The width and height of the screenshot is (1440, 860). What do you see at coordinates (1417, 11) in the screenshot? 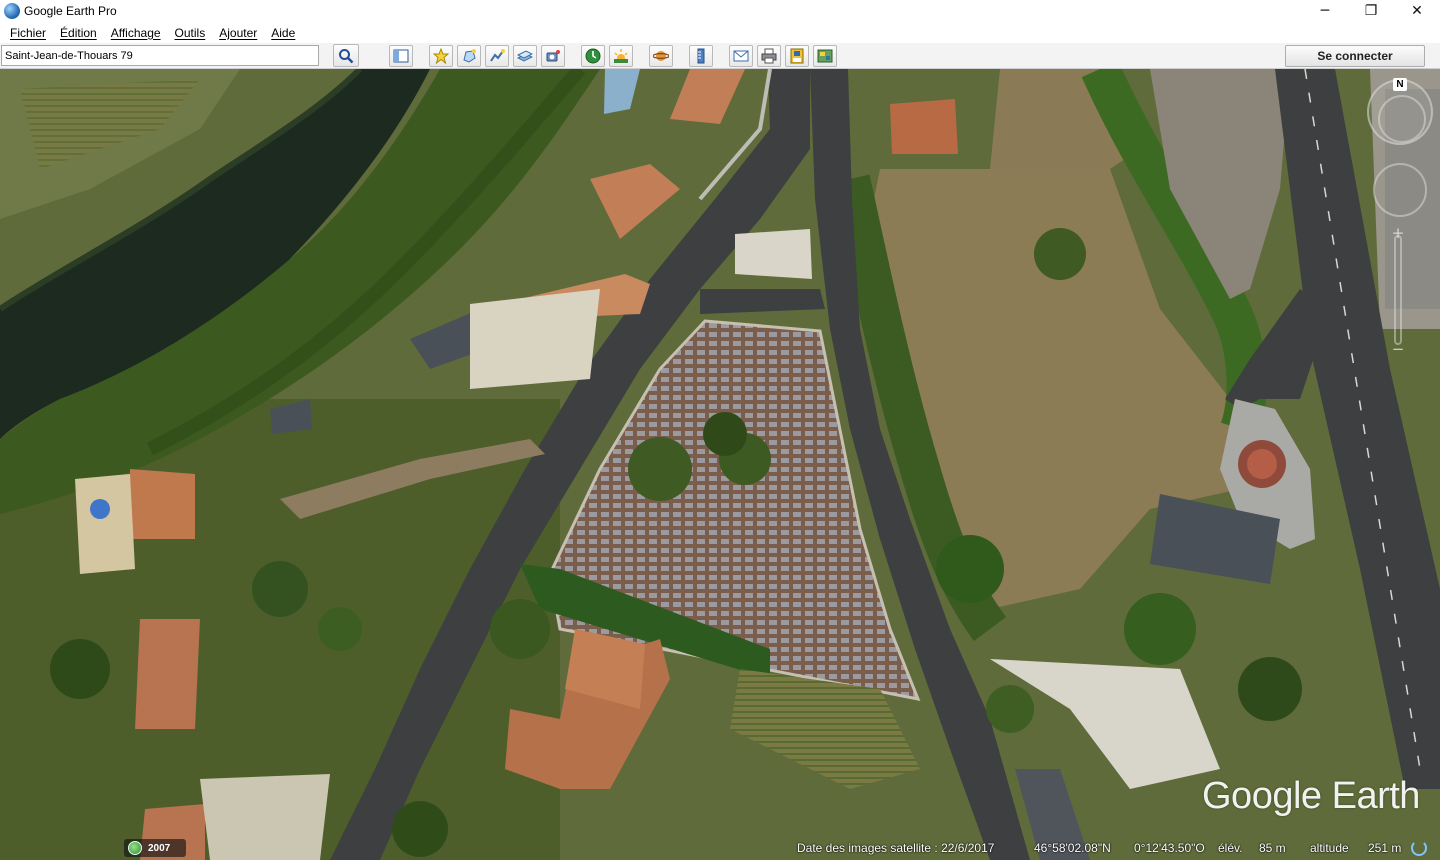
I see `close-button: ✕` at bounding box center [1417, 11].